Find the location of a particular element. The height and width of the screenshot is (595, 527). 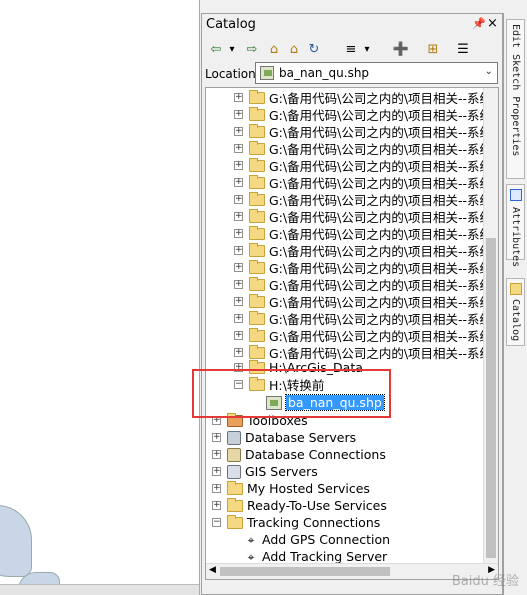

tree-toggle-icon: ⊞ is located at coordinates (433, 49).